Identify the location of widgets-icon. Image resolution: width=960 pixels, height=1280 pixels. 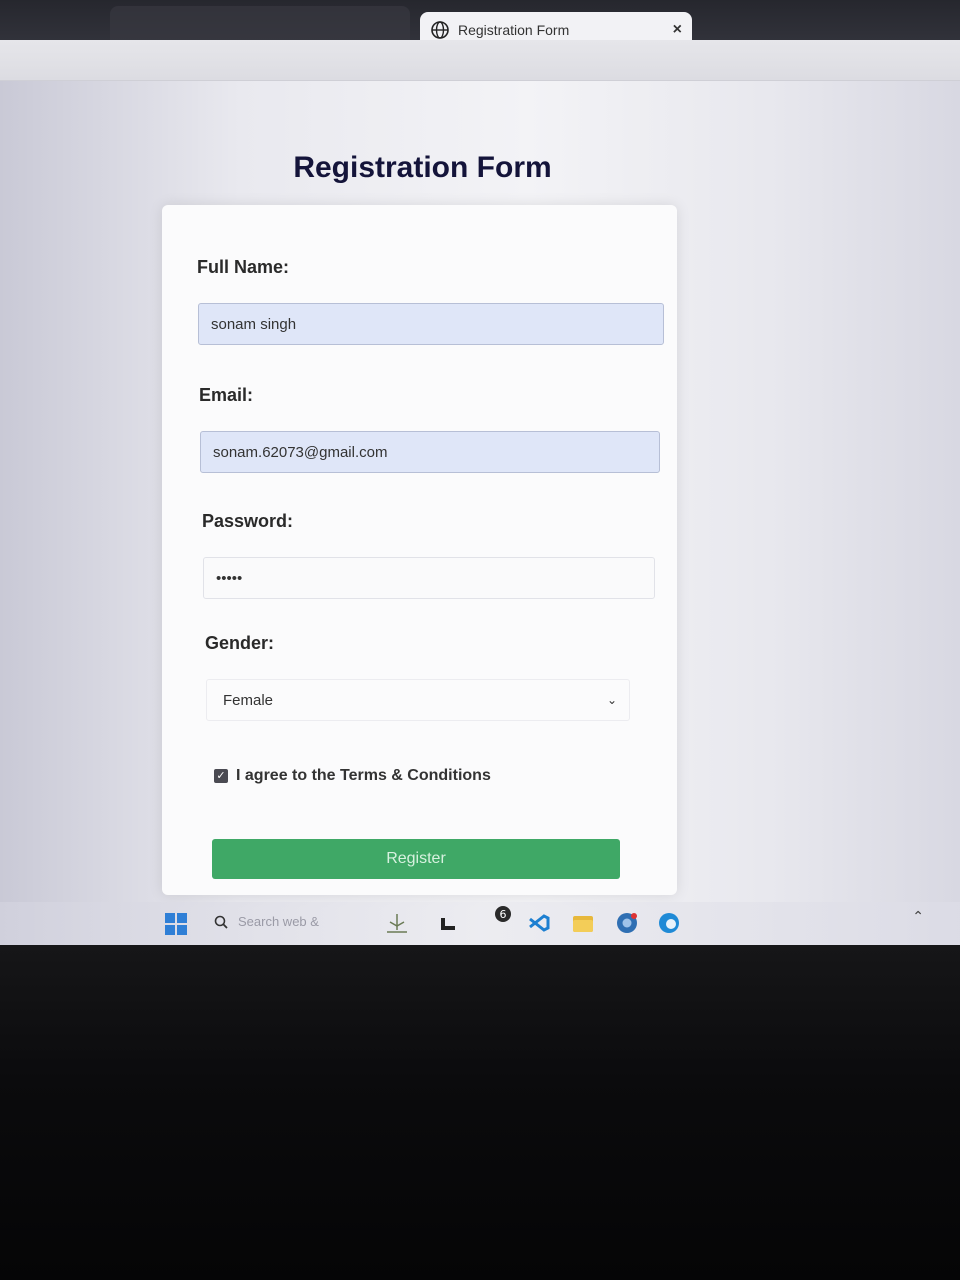
(397, 923).